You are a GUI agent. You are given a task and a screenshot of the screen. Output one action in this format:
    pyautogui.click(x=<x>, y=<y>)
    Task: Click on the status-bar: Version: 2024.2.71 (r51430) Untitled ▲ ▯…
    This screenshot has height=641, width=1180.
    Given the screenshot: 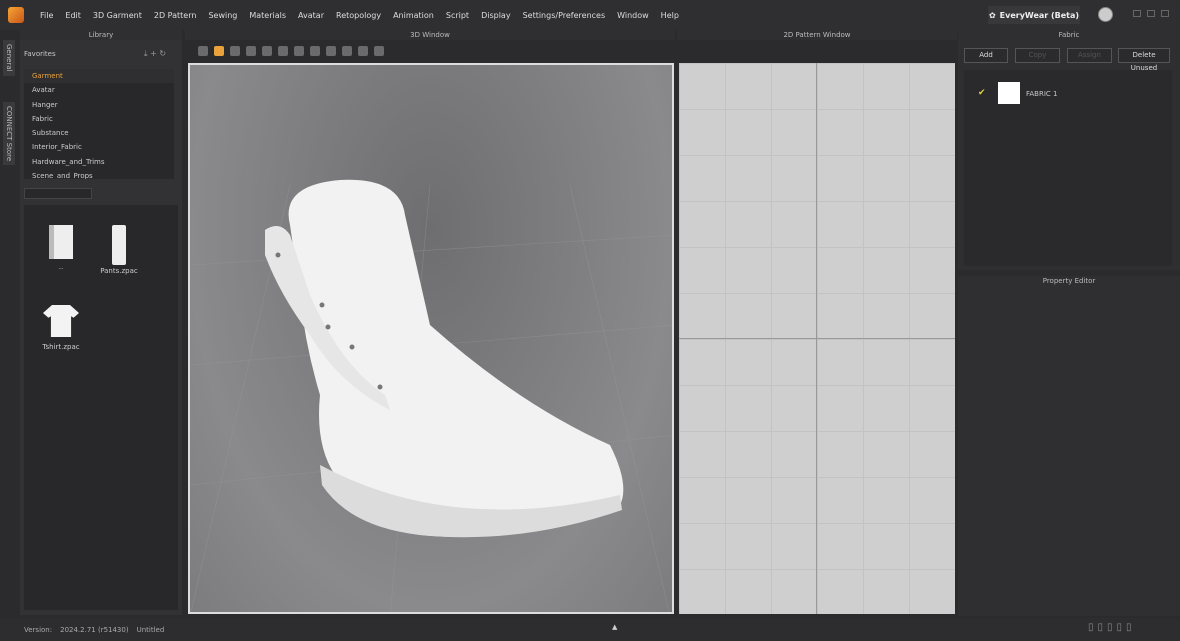 What is the action you would take?
    pyautogui.click(x=590, y=629)
    